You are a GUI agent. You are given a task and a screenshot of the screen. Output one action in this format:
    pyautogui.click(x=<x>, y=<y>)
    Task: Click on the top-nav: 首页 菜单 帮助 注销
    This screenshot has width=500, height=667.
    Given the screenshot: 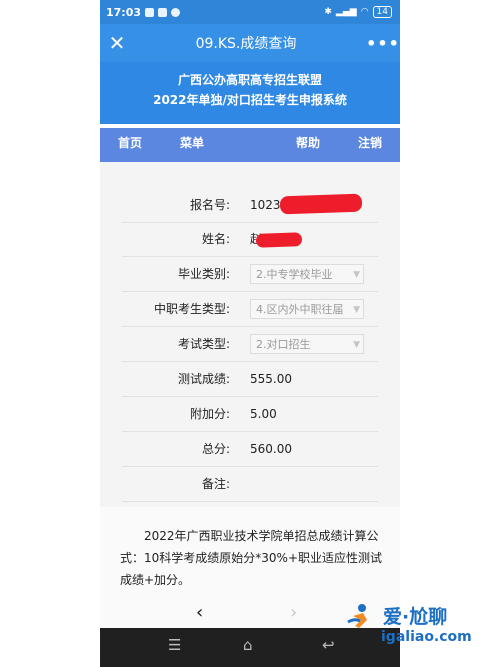 What is the action you would take?
    pyautogui.click(x=250, y=145)
    